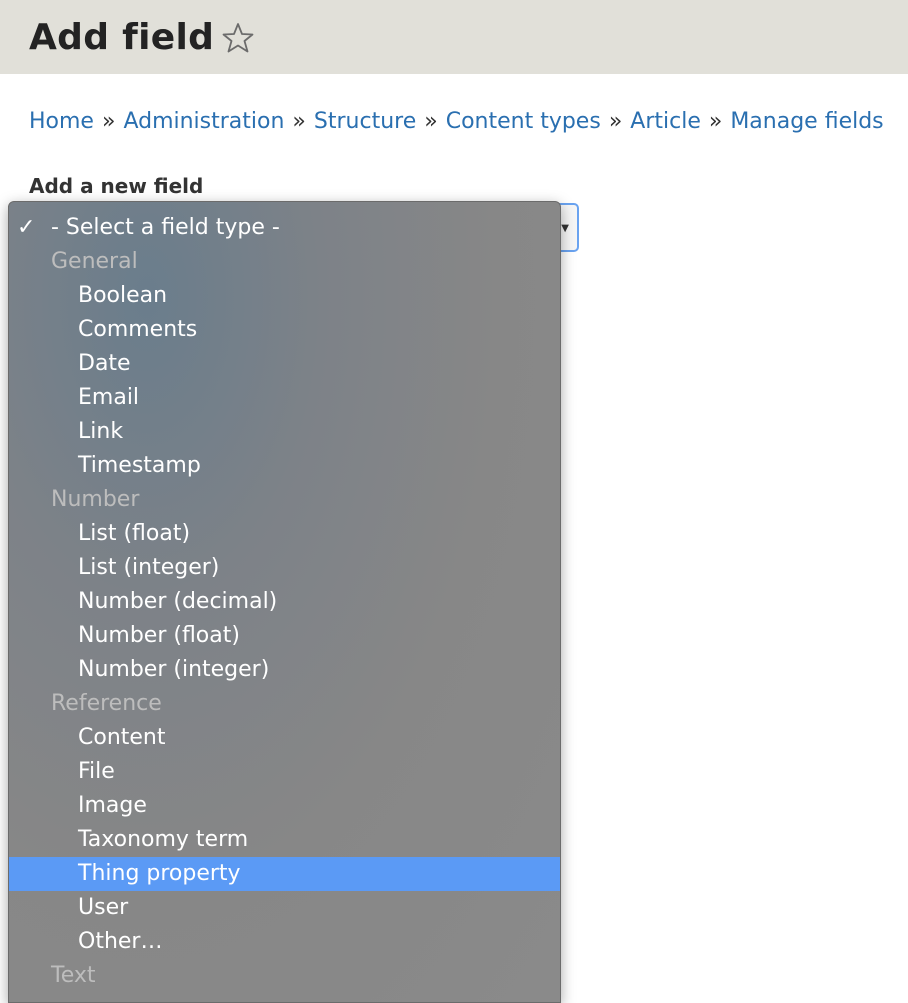 The height and width of the screenshot is (1003, 908). I want to click on optgroup-number: Number, so click(95, 499).